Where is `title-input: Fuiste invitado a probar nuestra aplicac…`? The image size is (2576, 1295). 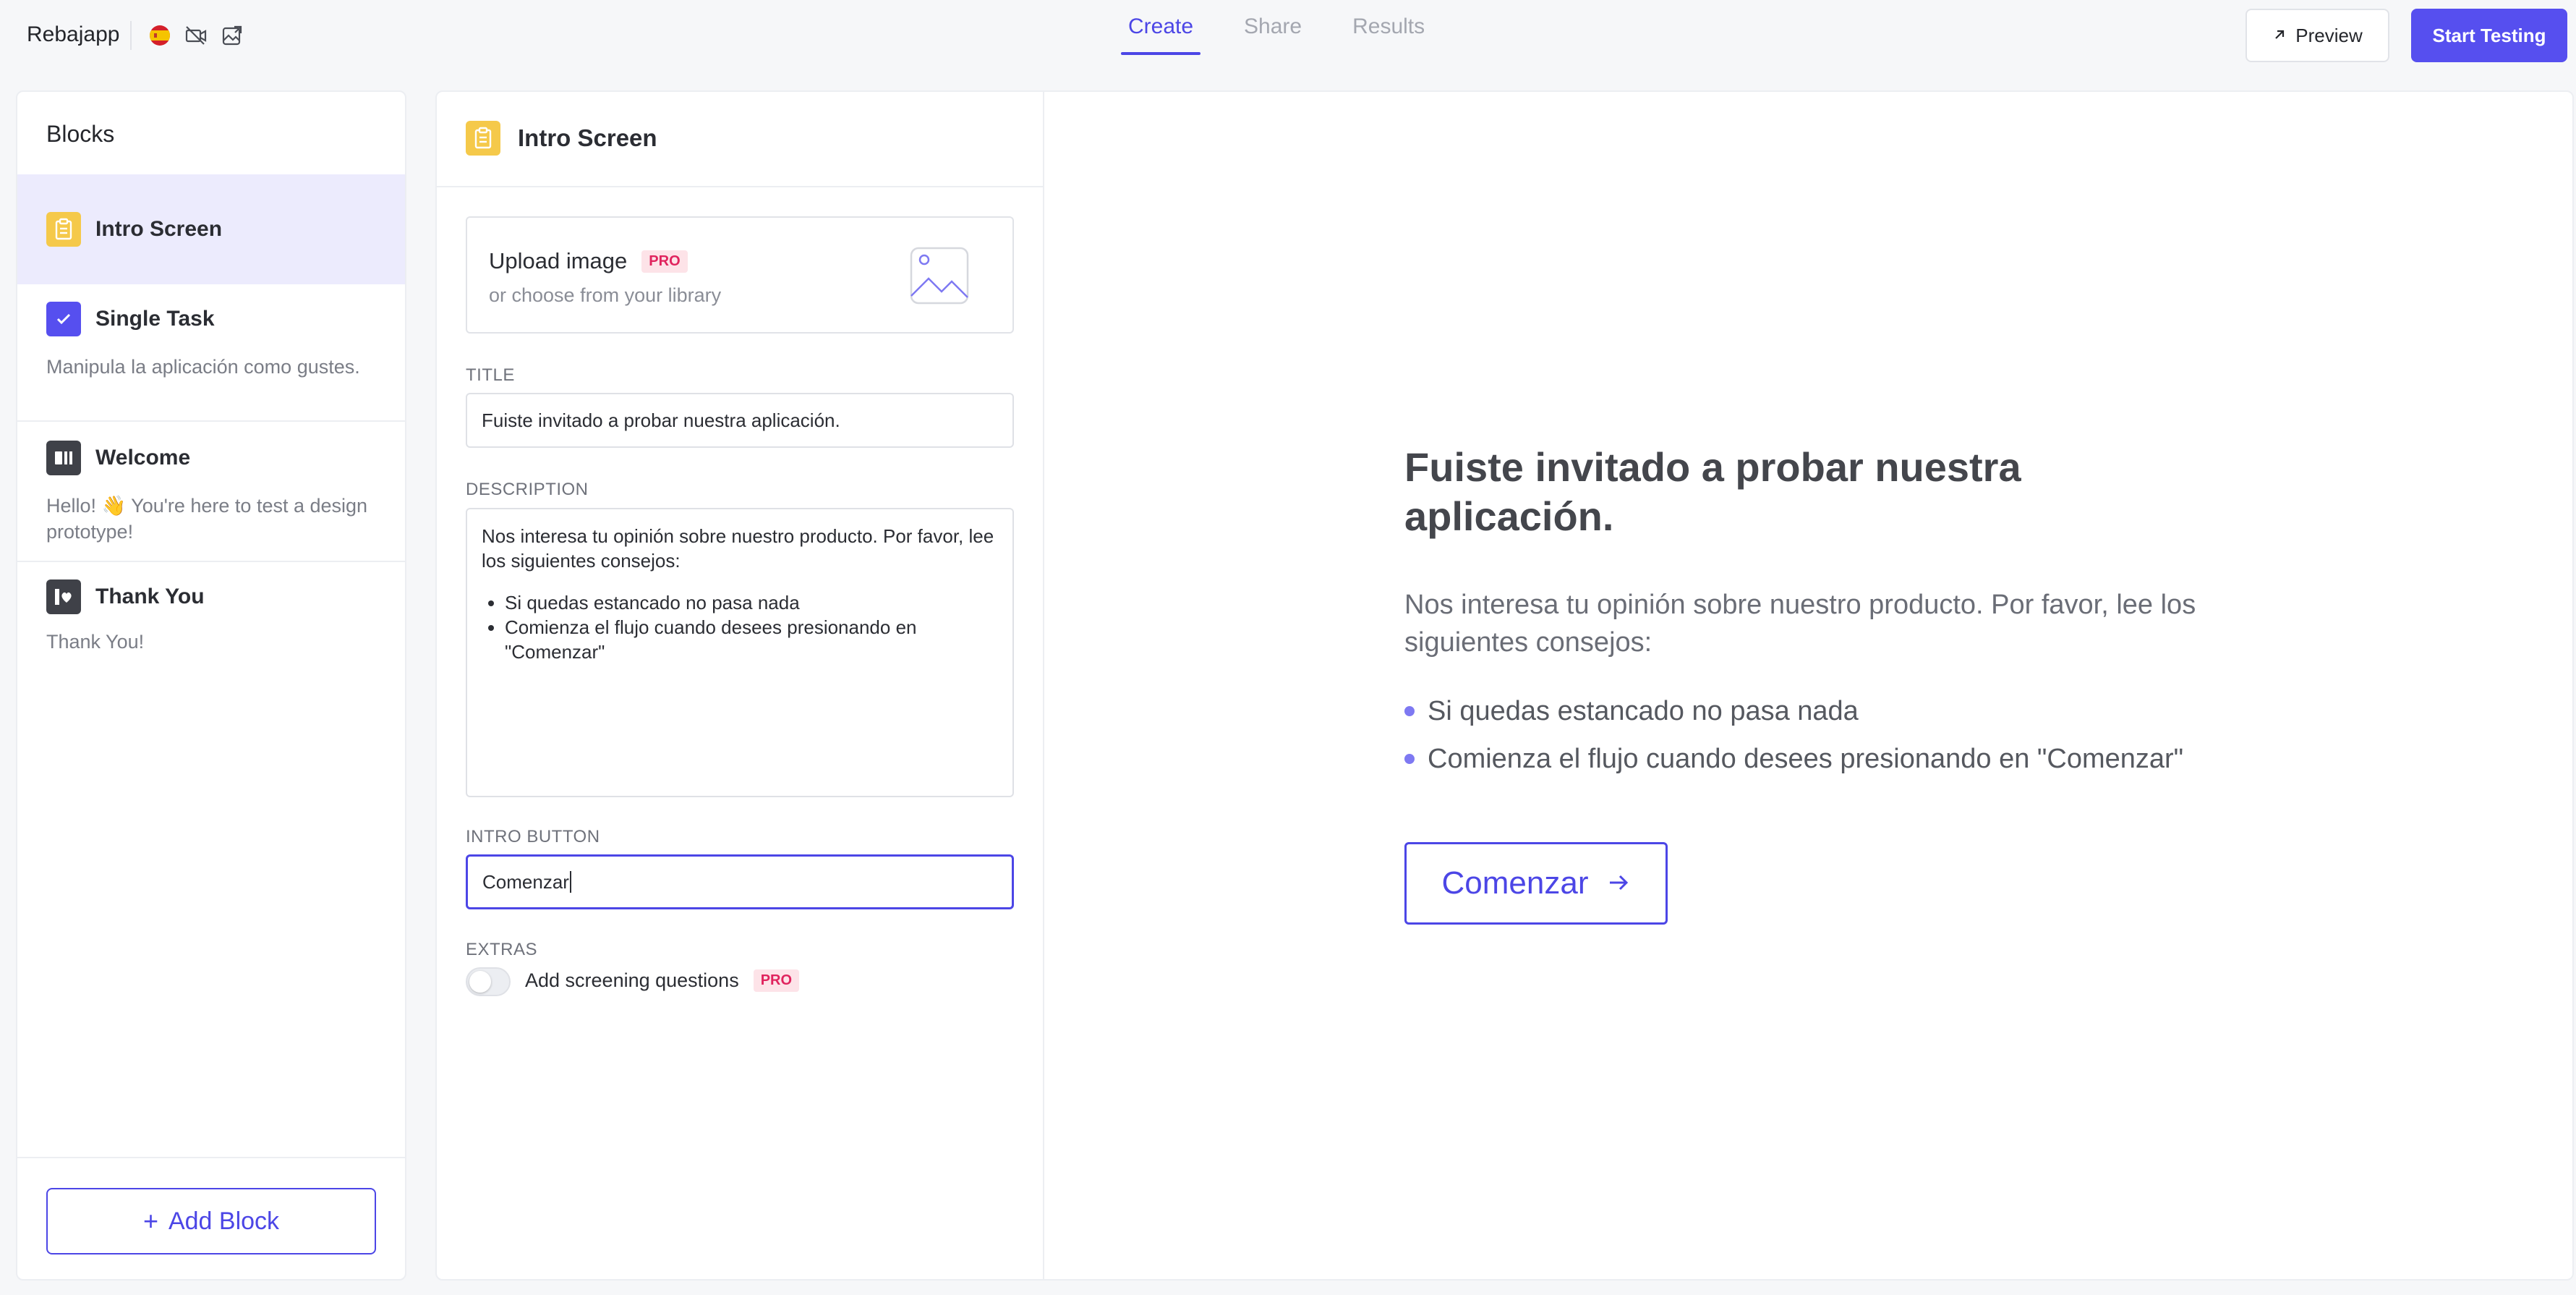
title-input: Fuiste invitado a probar nuestra aplicac… is located at coordinates (740, 420).